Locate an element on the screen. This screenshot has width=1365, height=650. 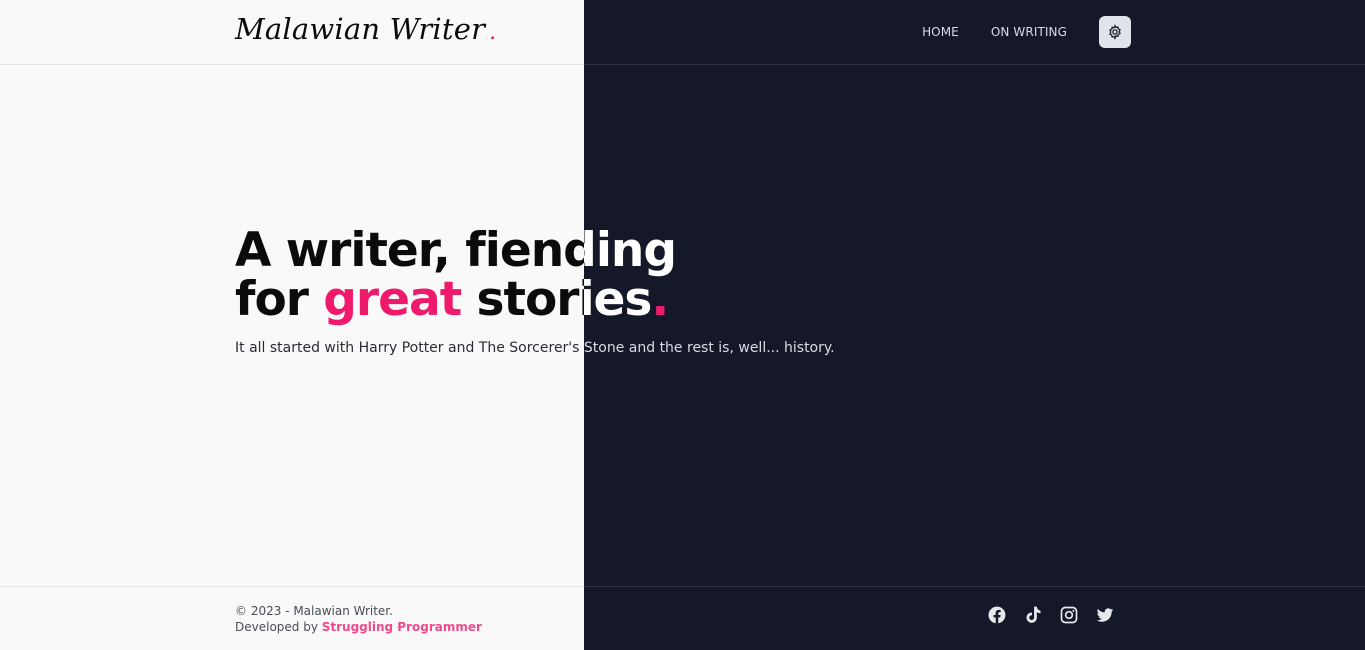
tiktok-icon is located at coordinates (1033, 615).